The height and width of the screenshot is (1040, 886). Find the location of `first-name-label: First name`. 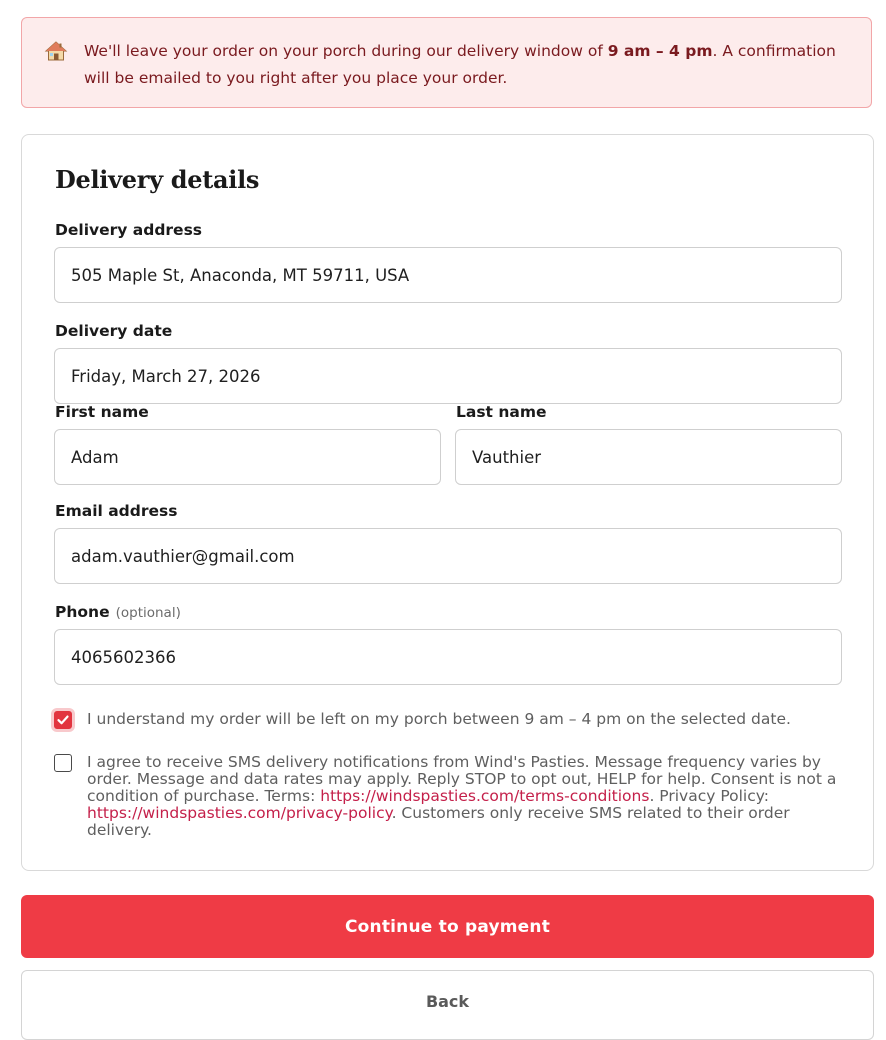

first-name-label: First name is located at coordinates (102, 412).